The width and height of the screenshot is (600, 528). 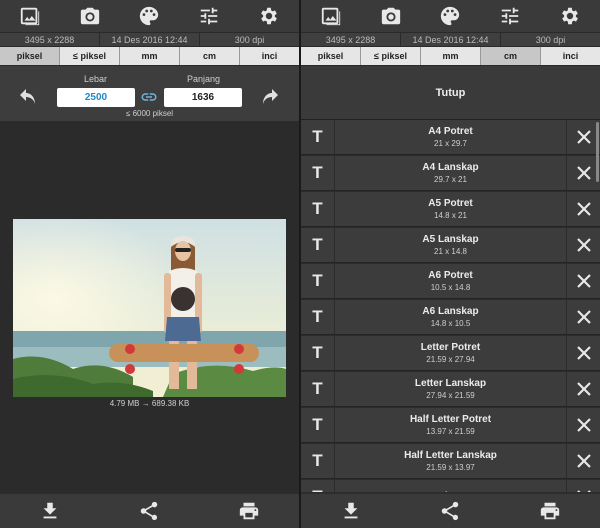 I want to click on file-size-note: 4.79 MB → 689.38 KB, so click(x=149, y=403).